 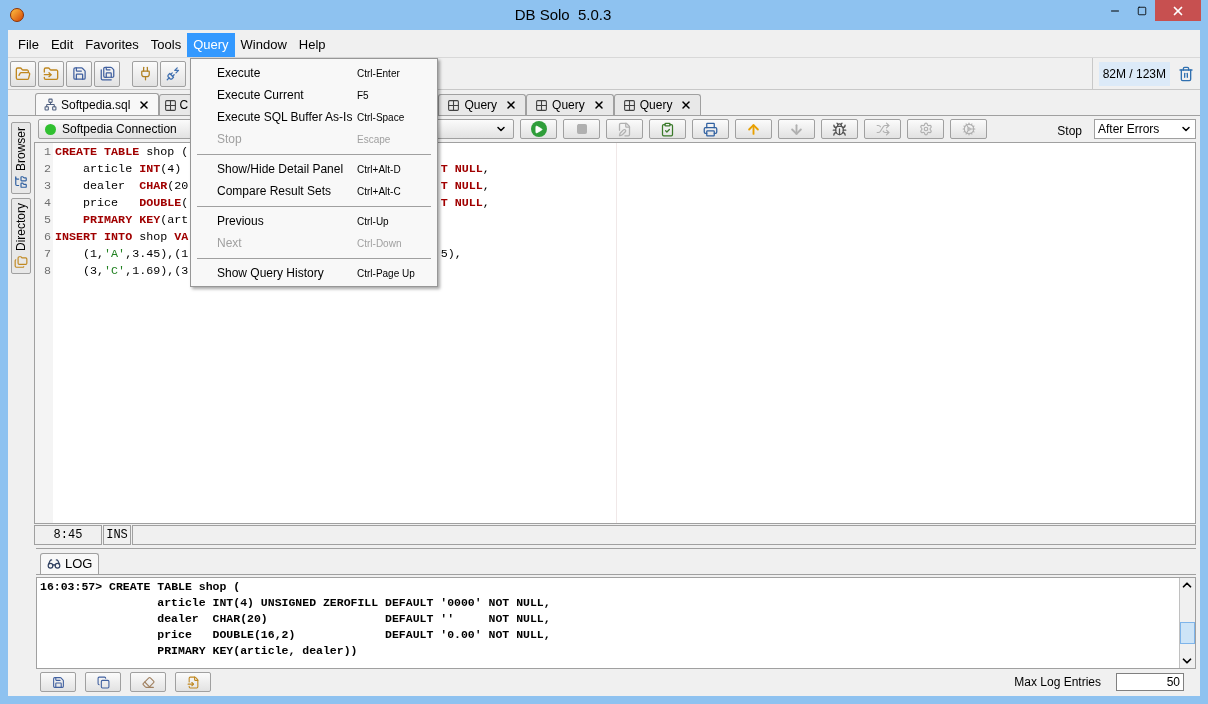 What do you see at coordinates (21, 227) in the screenshot?
I see `side-tab-label: Directory` at bounding box center [21, 227].